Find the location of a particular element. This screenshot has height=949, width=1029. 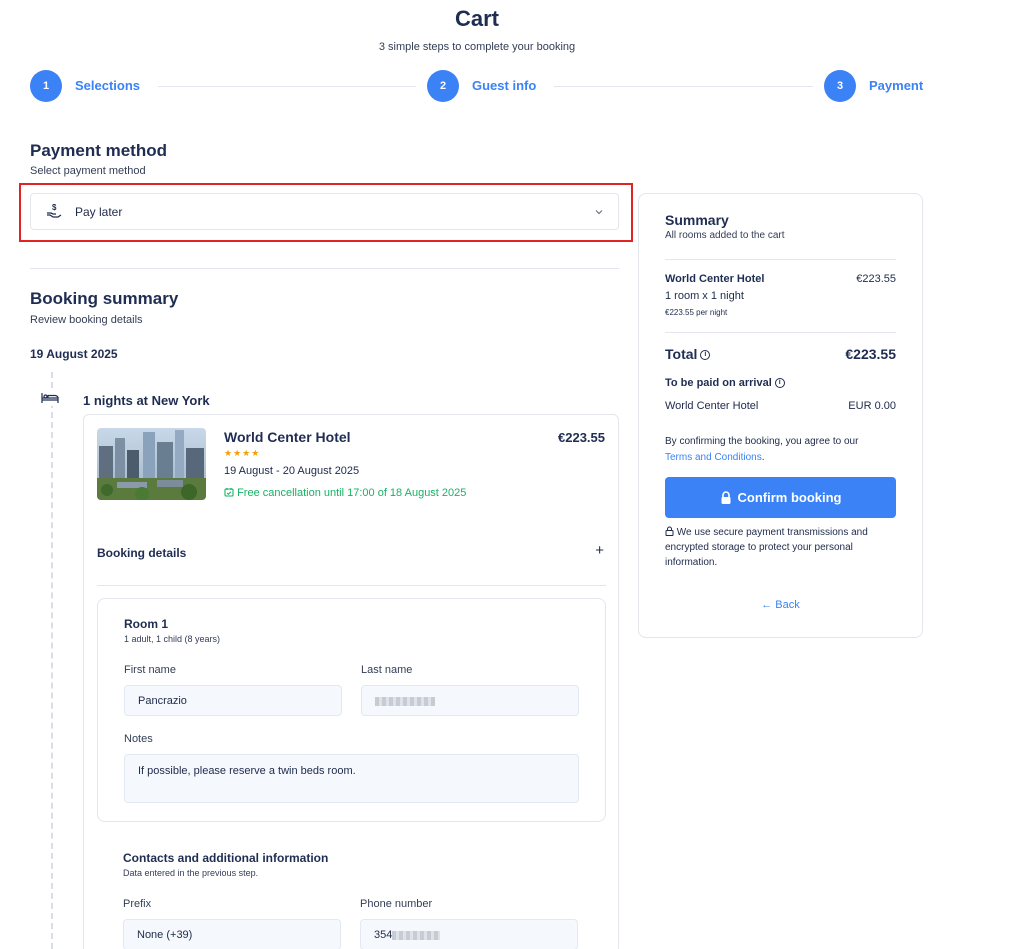

notes-label: Notes is located at coordinates (138, 739).